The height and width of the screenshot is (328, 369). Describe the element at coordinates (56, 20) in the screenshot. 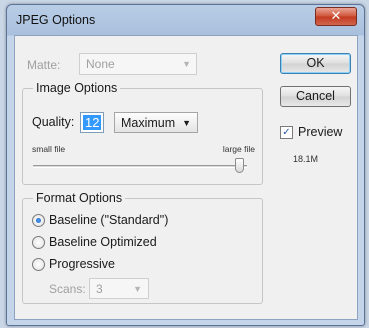

I see `dialog-title: JPEG Options` at that location.